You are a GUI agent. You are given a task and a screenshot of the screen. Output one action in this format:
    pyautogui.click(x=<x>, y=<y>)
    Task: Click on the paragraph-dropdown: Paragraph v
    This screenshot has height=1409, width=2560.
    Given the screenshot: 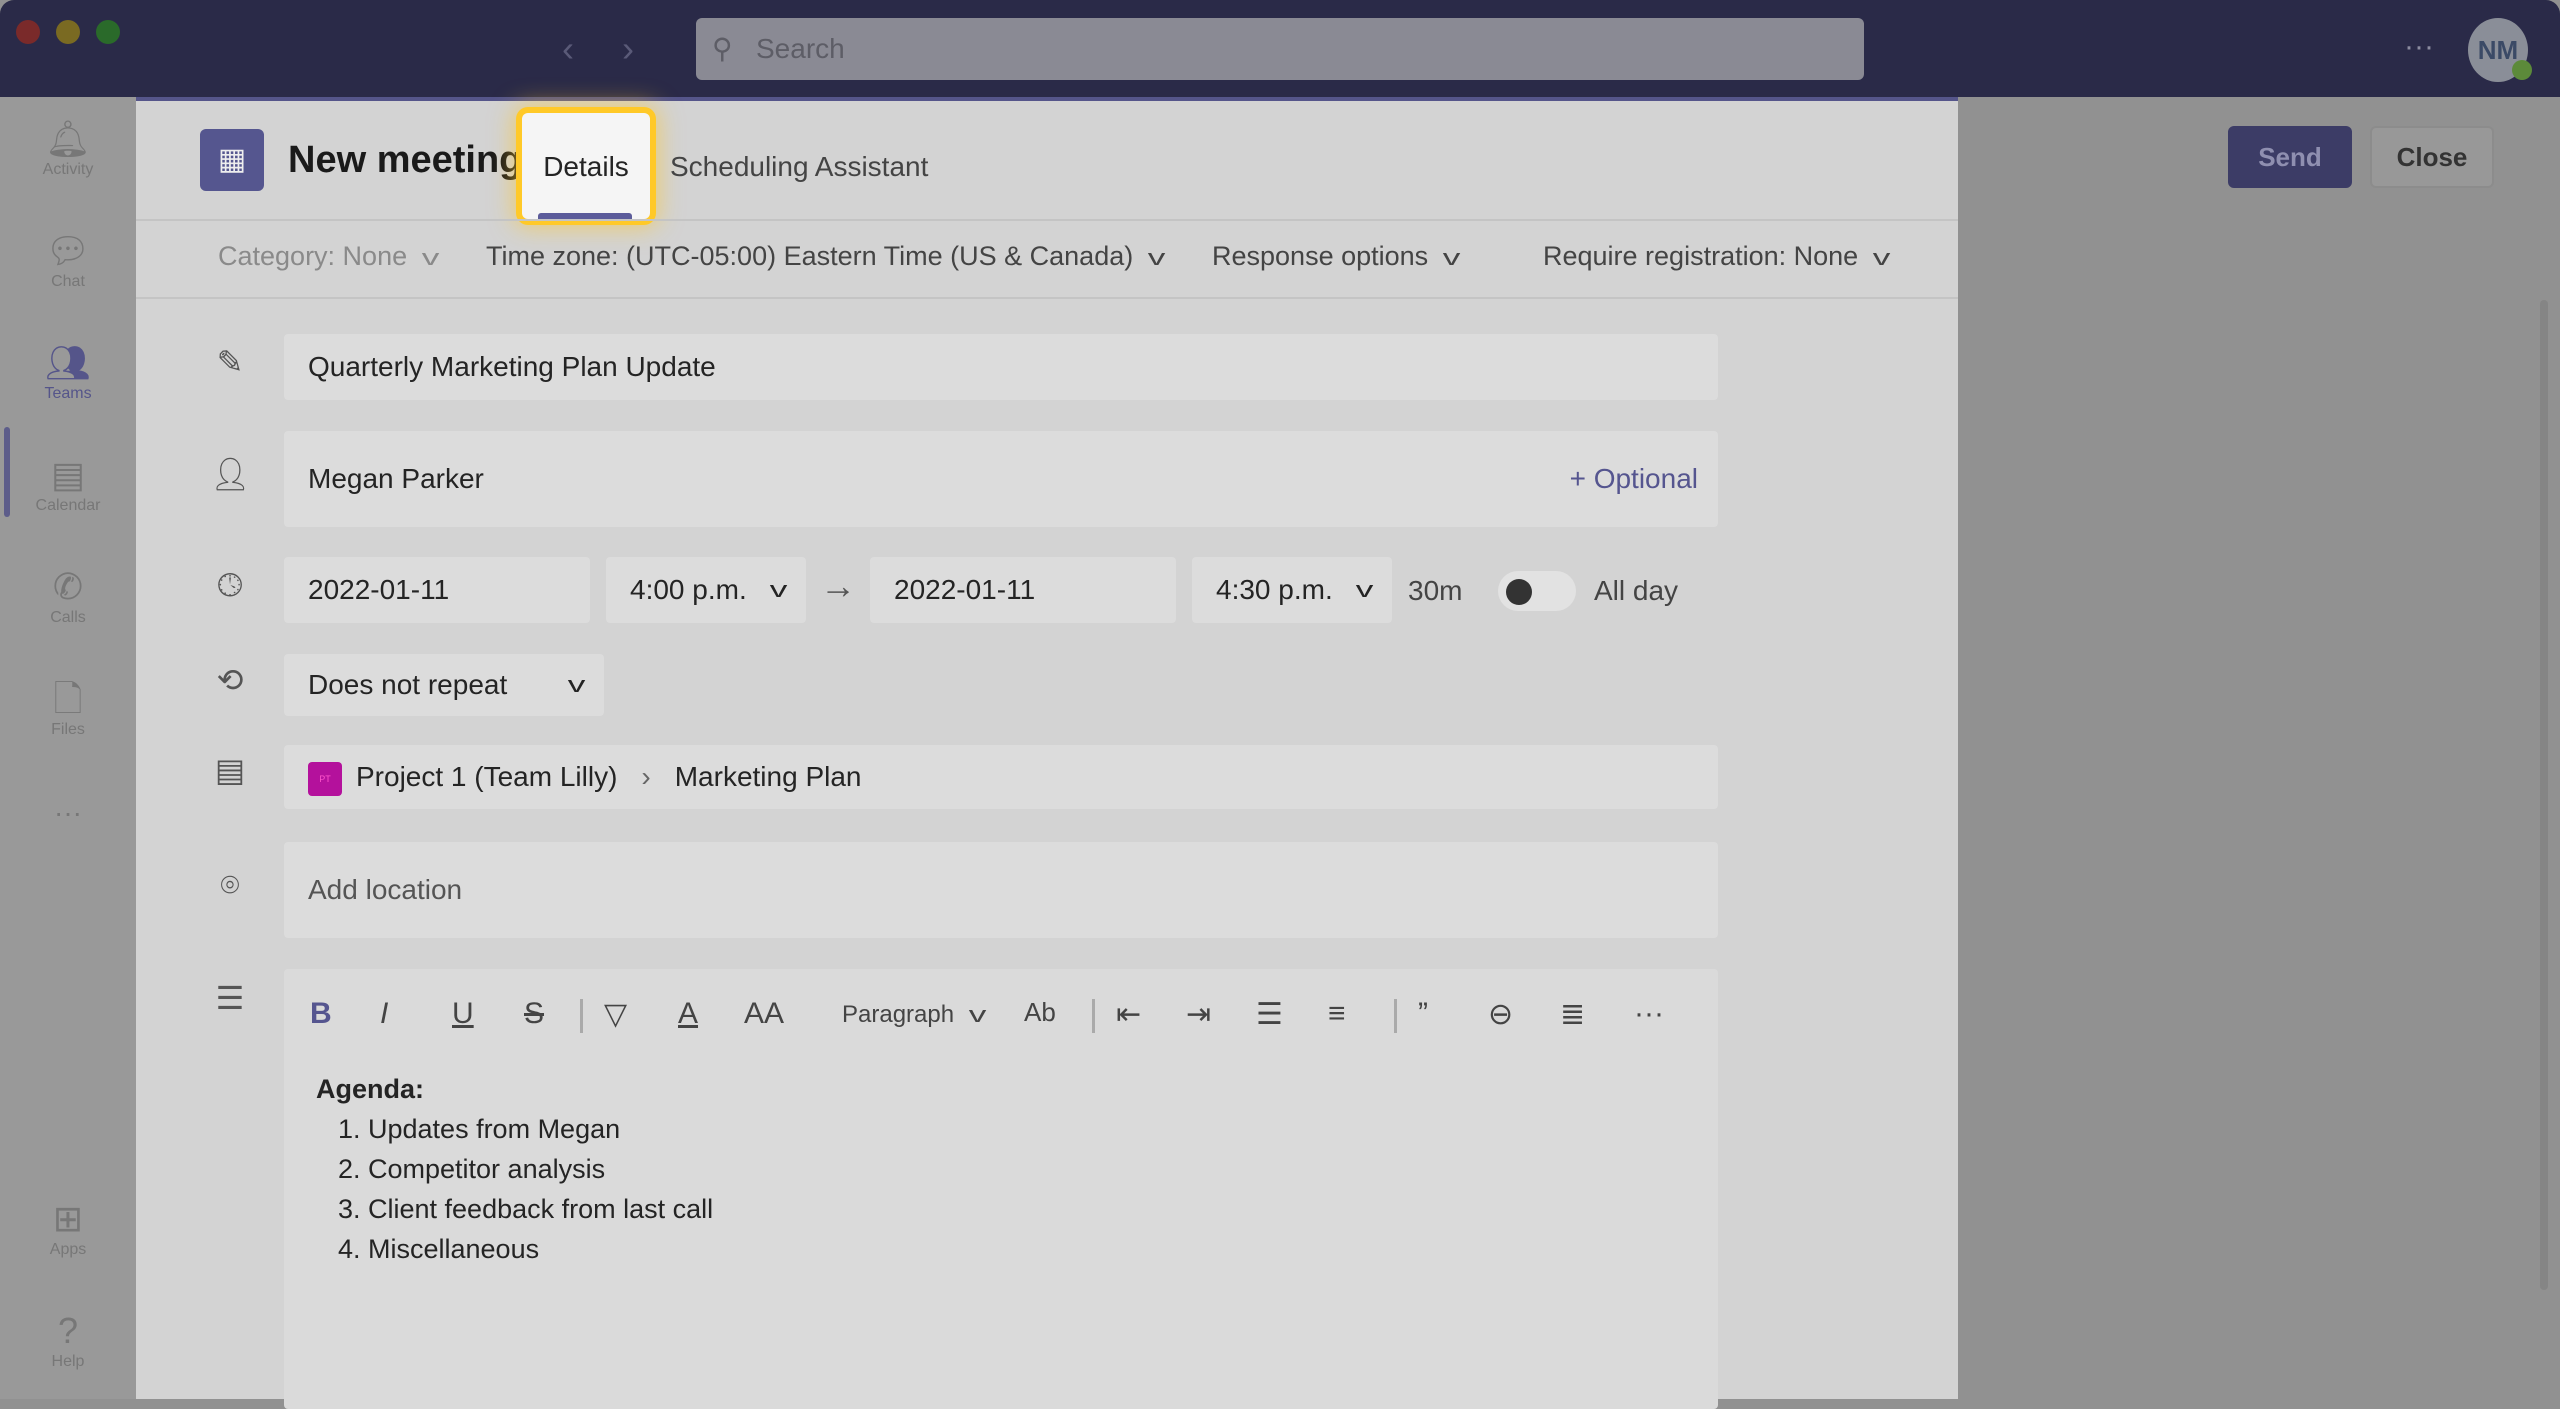 What is the action you would take?
    pyautogui.click(x=914, y=1015)
    